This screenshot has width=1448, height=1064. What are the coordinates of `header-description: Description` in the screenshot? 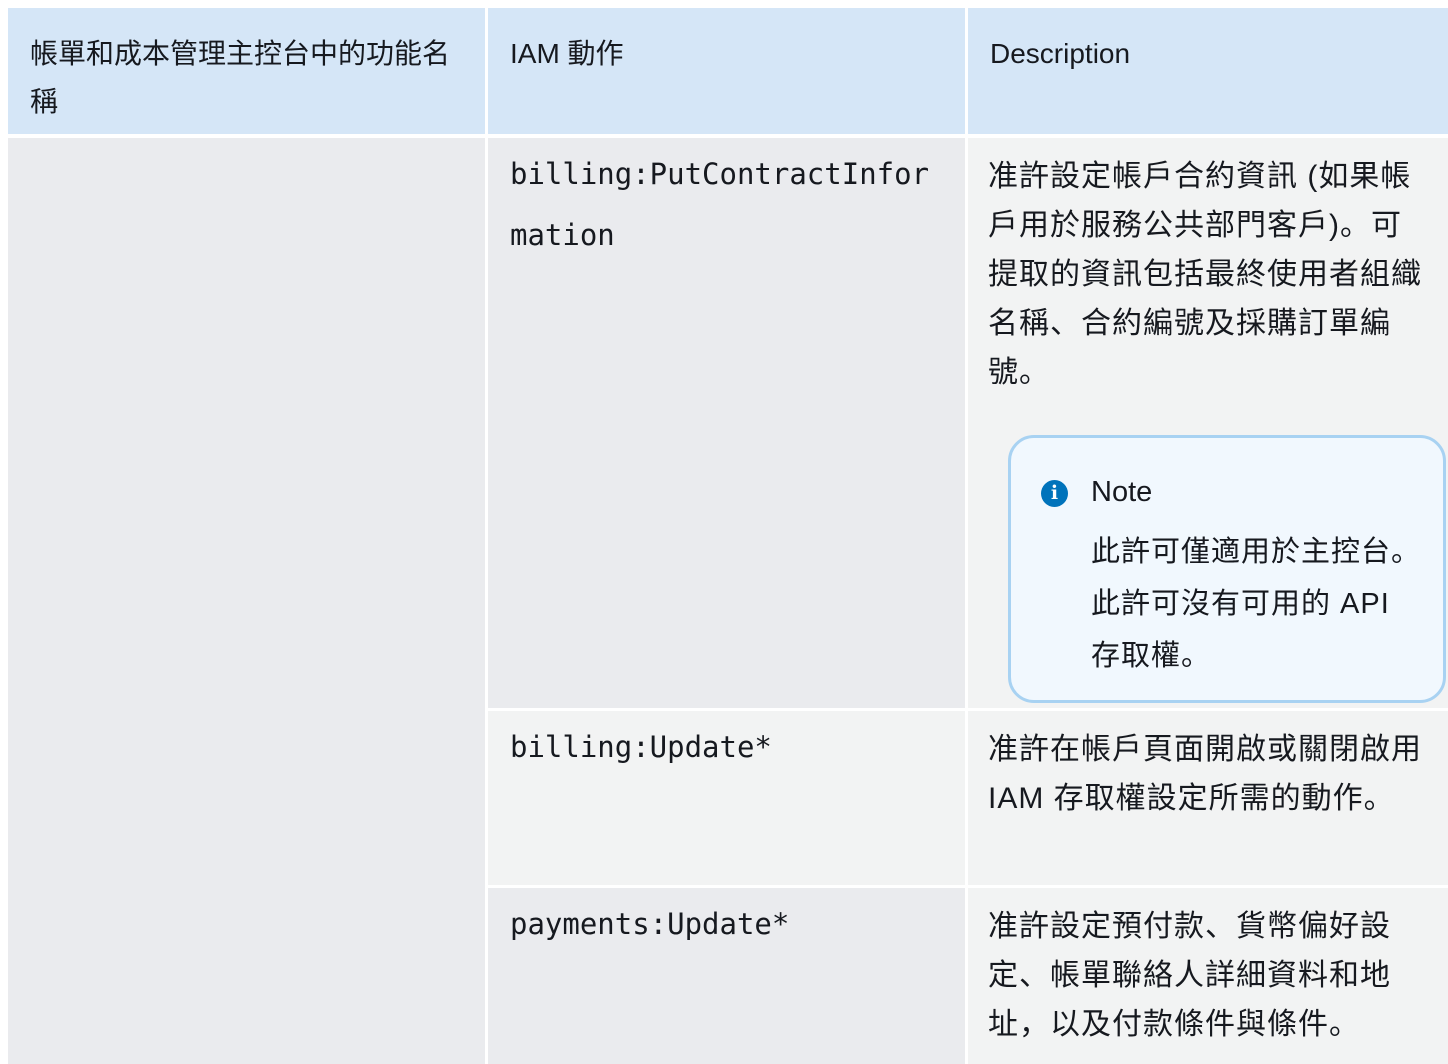 It's located at (1208, 71).